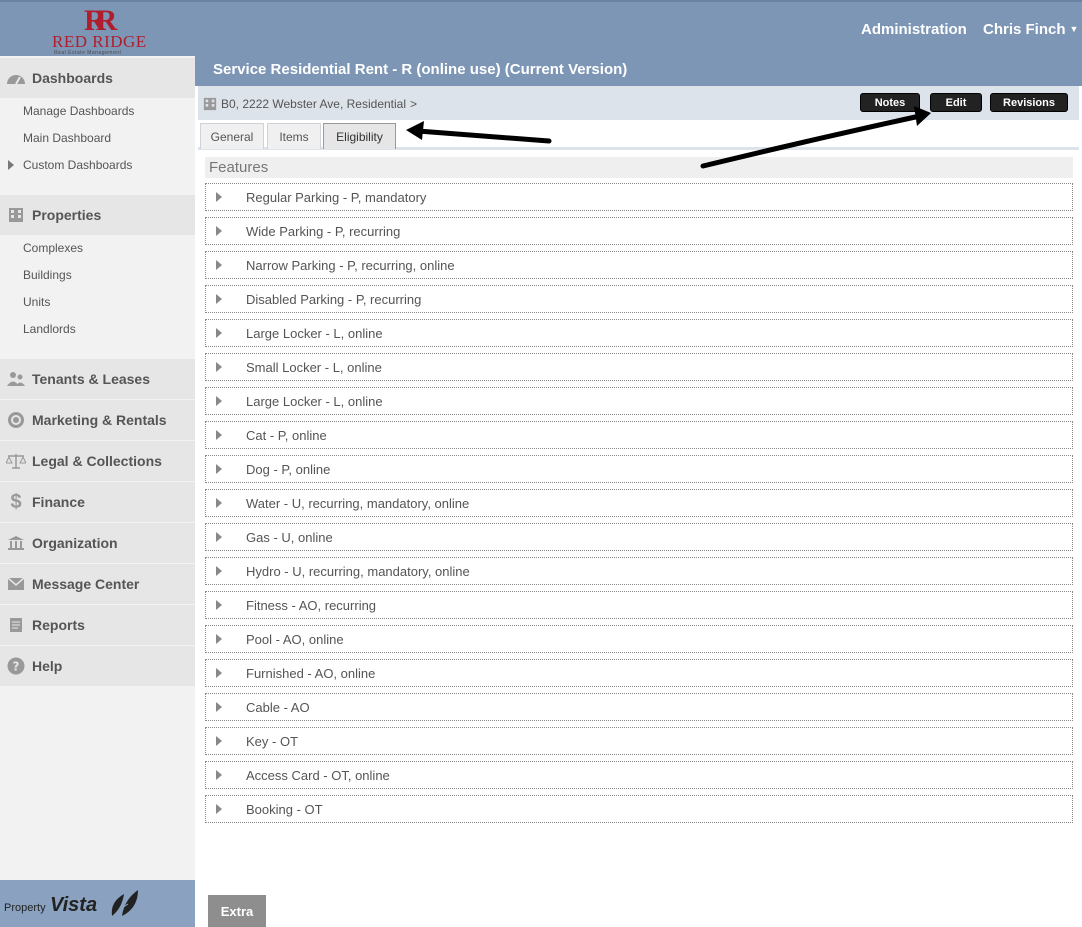 This screenshot has height=927, width=1082. I want to click on feature-row: Cable - AO, so click(639, 707).